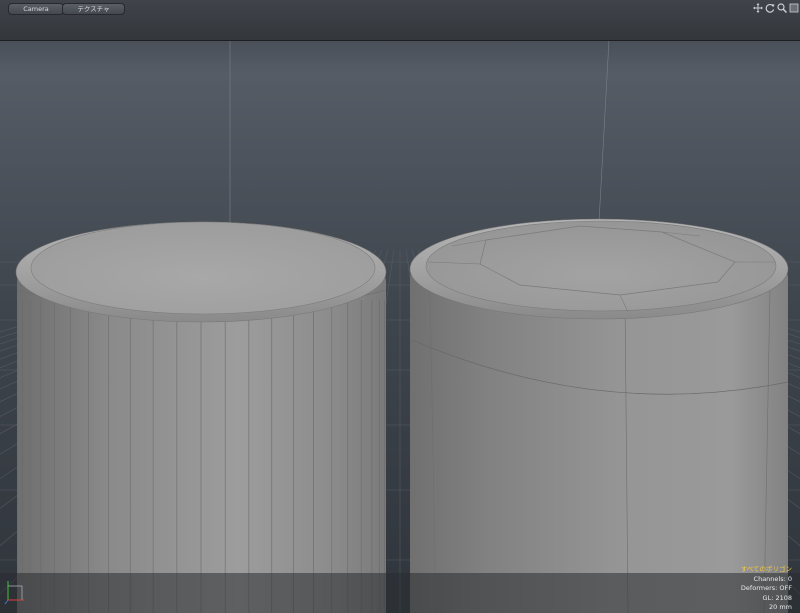  I want to click on focal-length-label: 20 mm, so click(780, 607).